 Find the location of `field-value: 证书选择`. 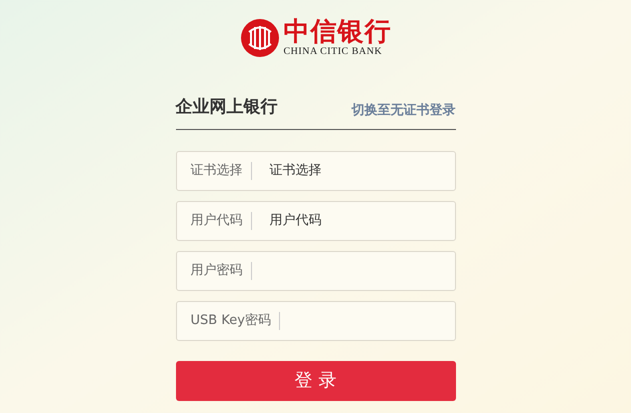

field-value: 证书选择 is located at coordinates (296, 171).